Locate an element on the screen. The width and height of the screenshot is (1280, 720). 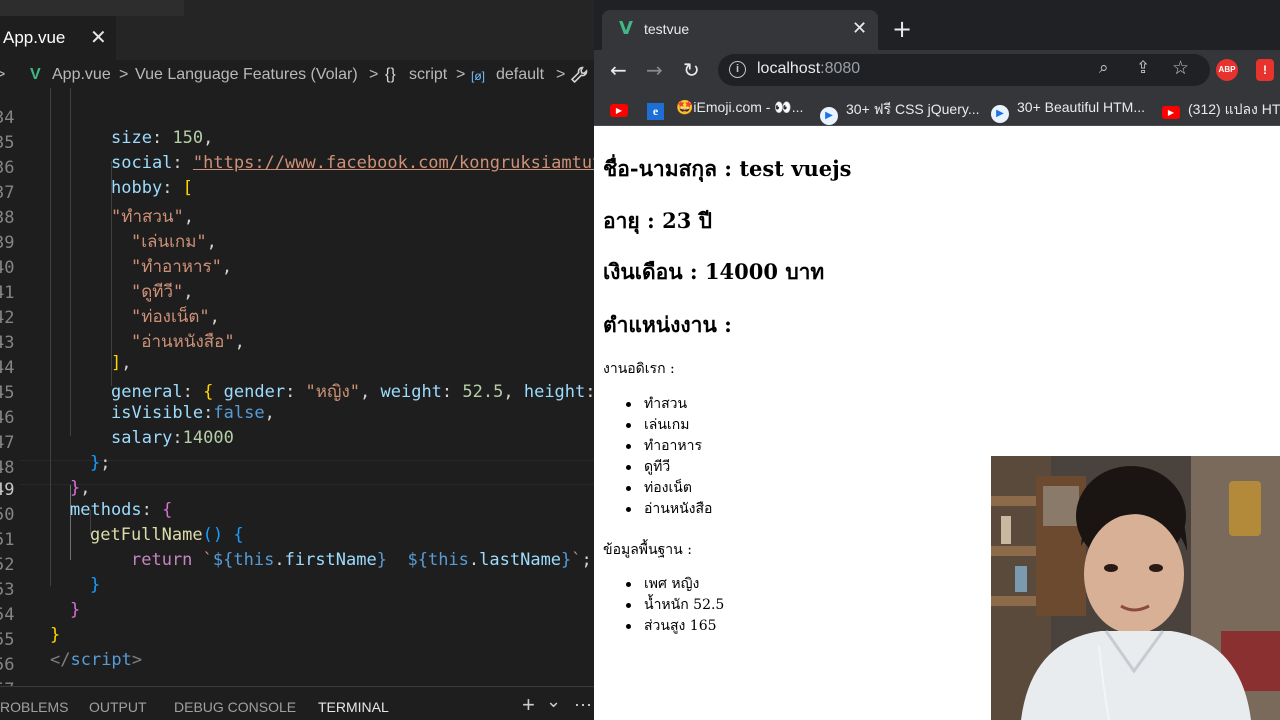
code-line: 52 } is located at coordinates (297, 565).